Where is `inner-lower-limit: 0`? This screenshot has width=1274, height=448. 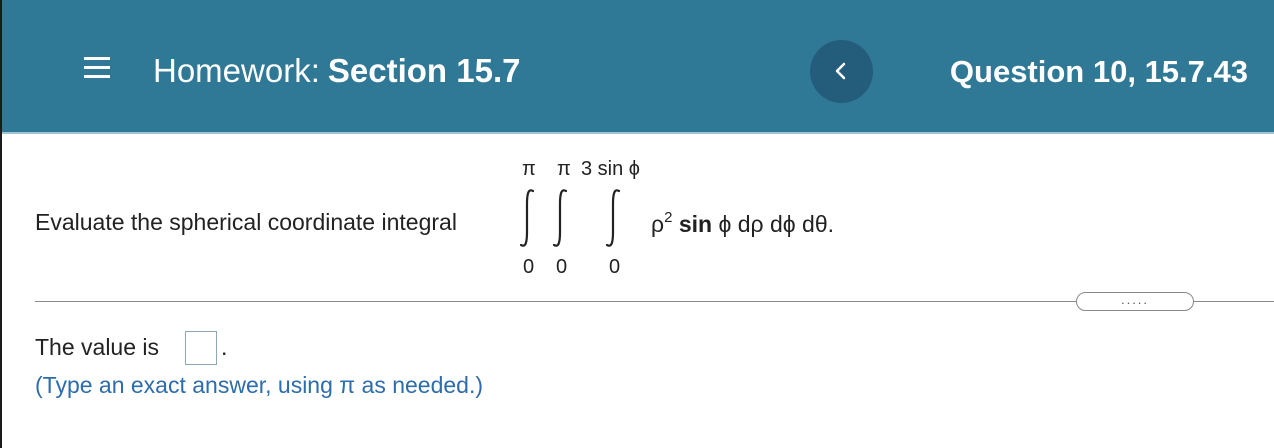
inner-lower-limit: 0 is located at coordinates (615, 267).